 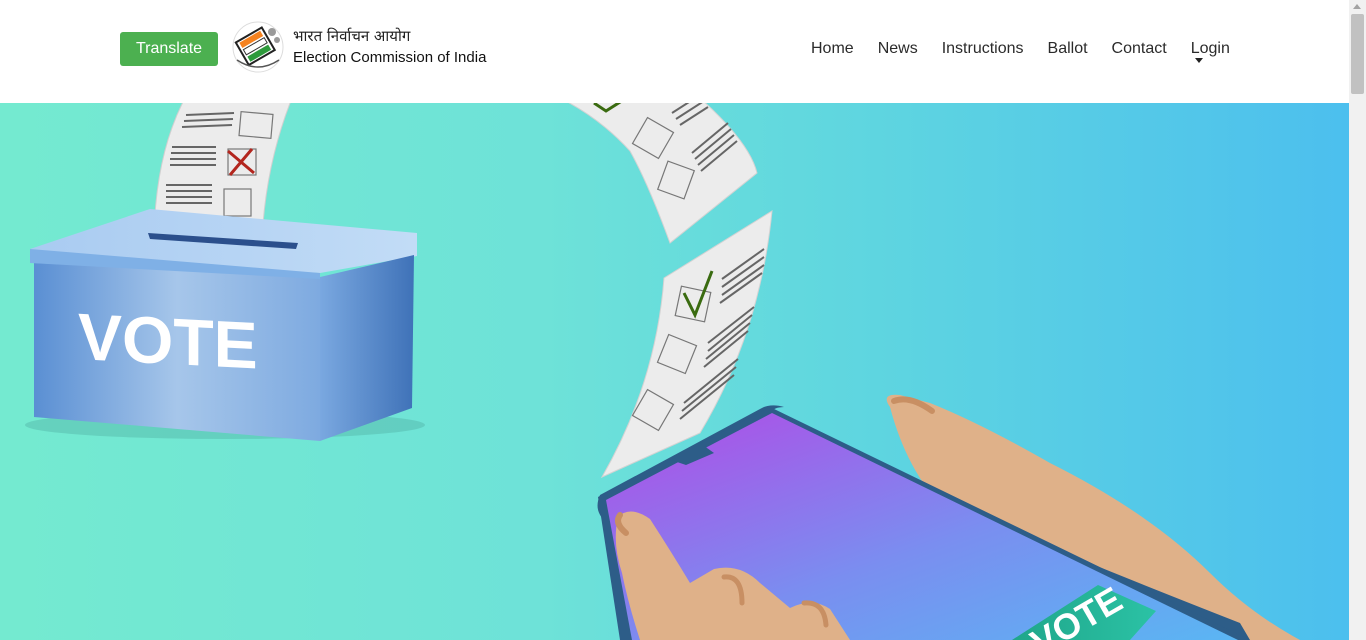 I want to click on nav-contact: Contact, so click(x=1139, y=49).